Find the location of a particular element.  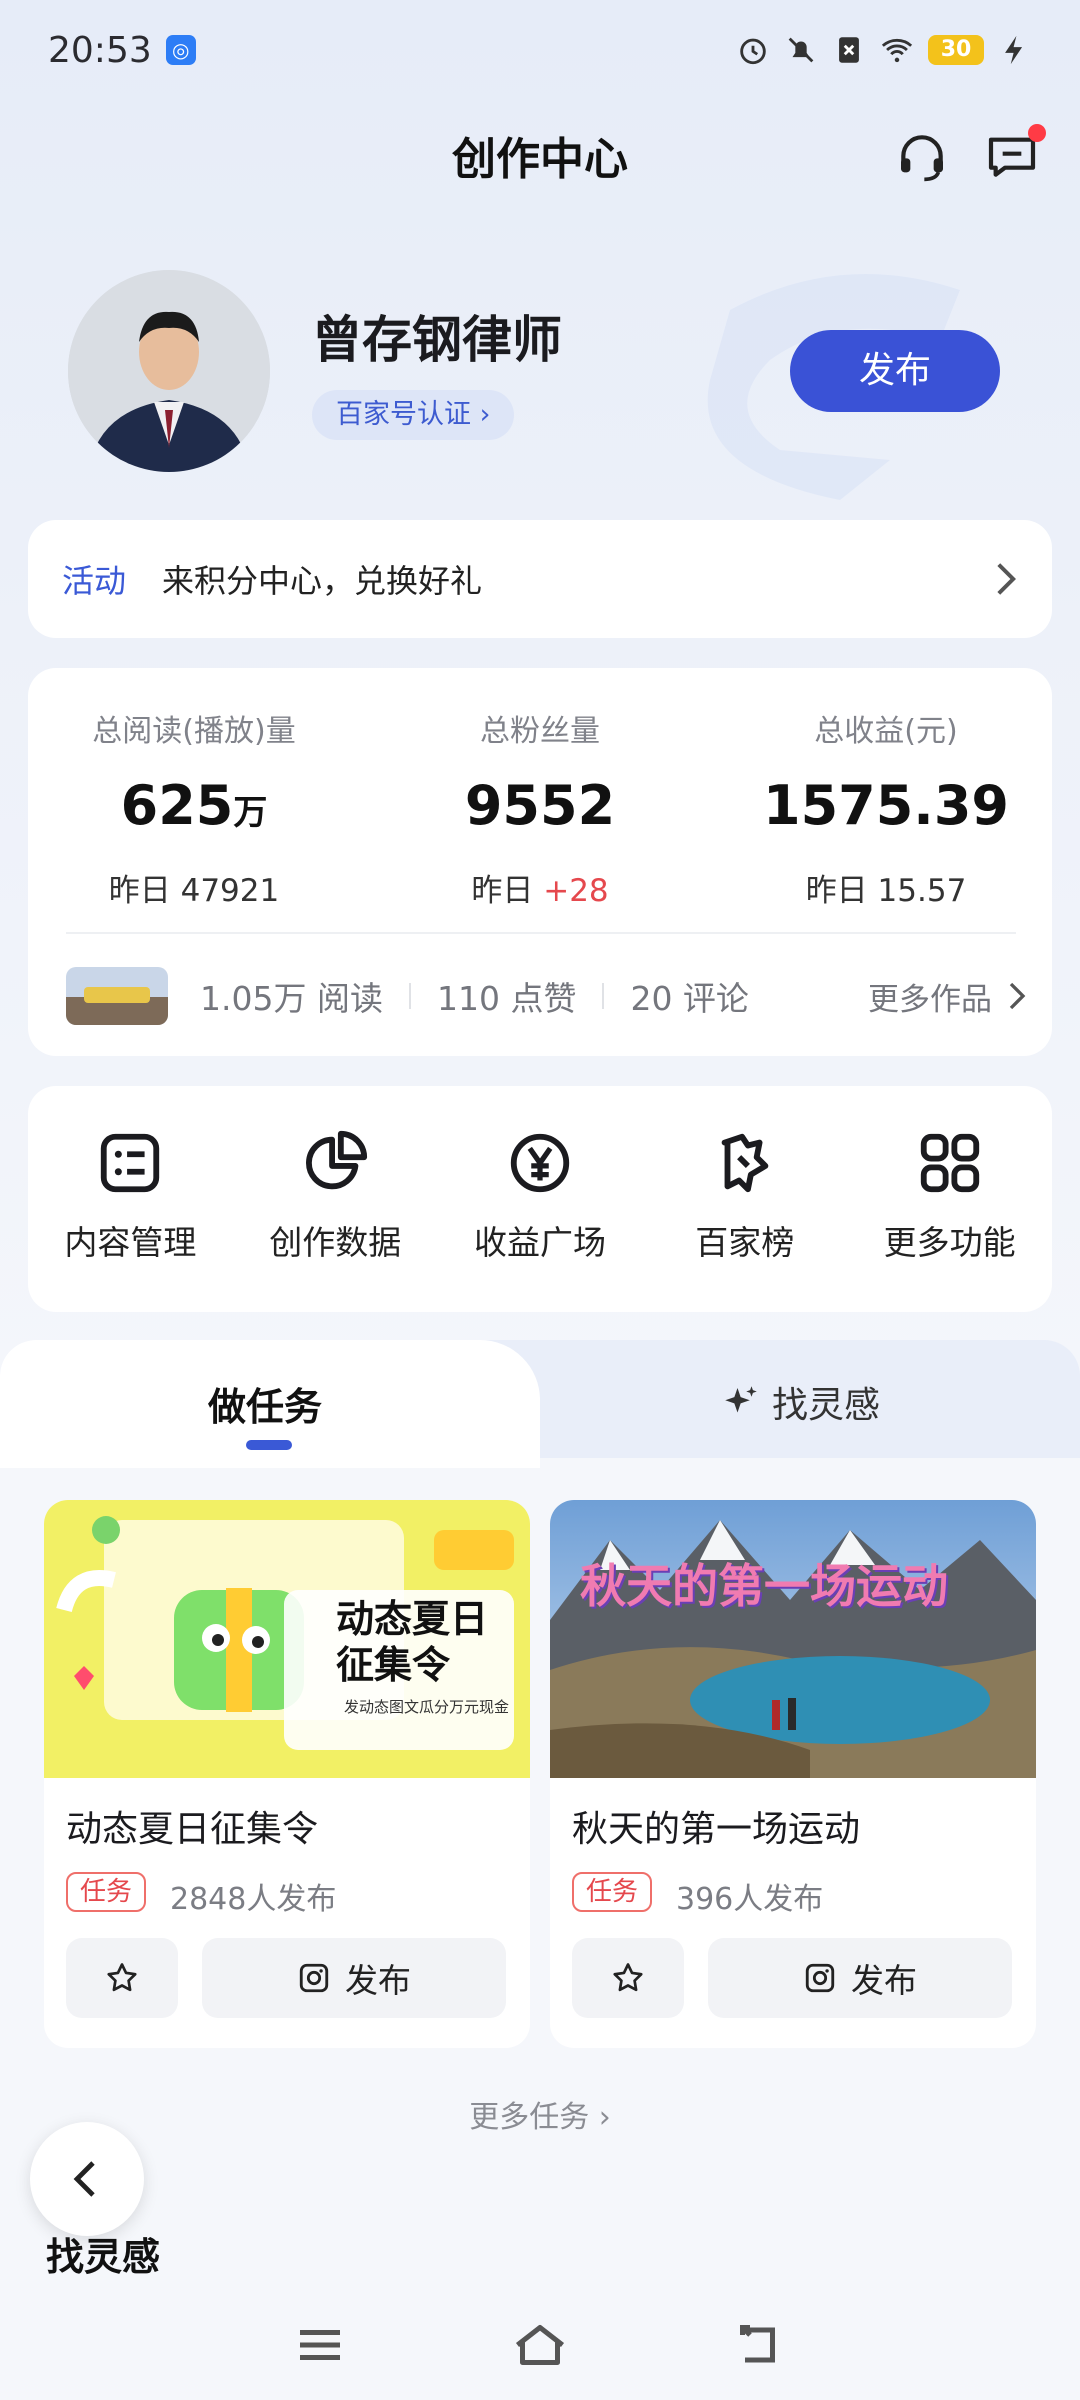

activity-tag: 活动 is located at coordinates (94, 581).